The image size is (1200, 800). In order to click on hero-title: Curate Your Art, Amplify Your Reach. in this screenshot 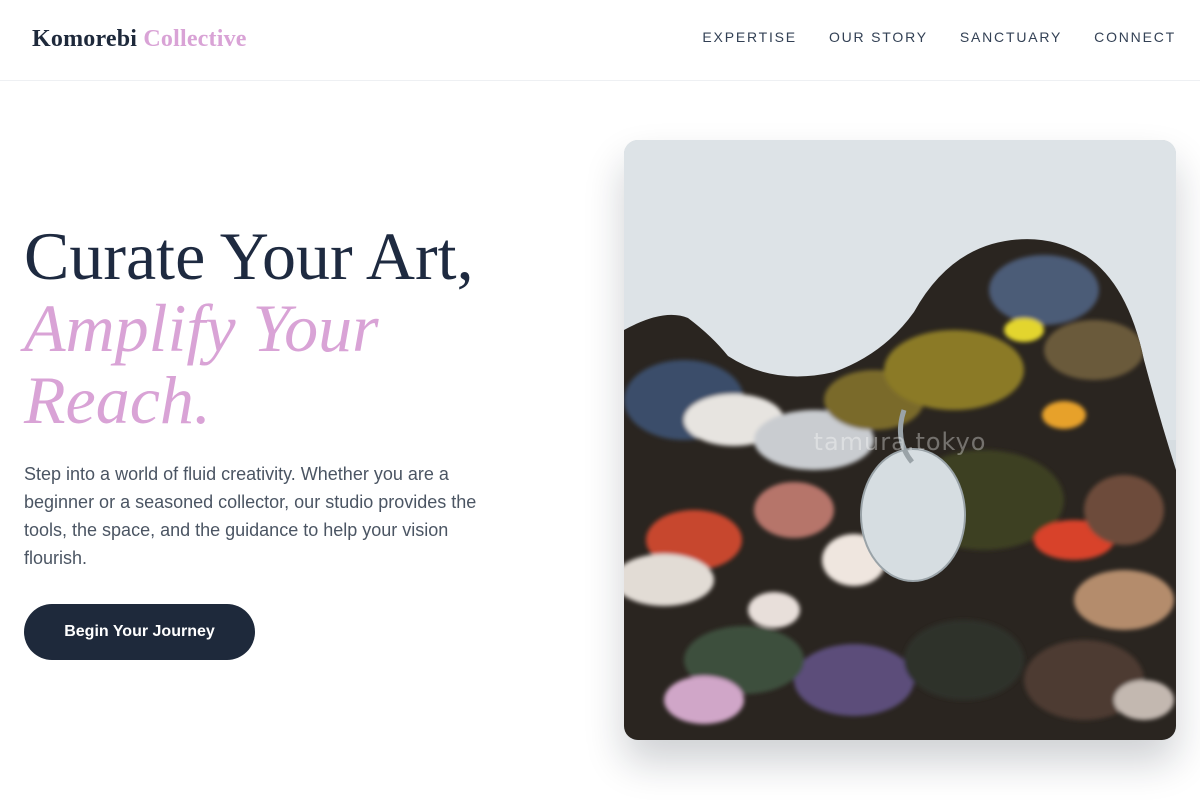, I will do `click(304, 328)`.